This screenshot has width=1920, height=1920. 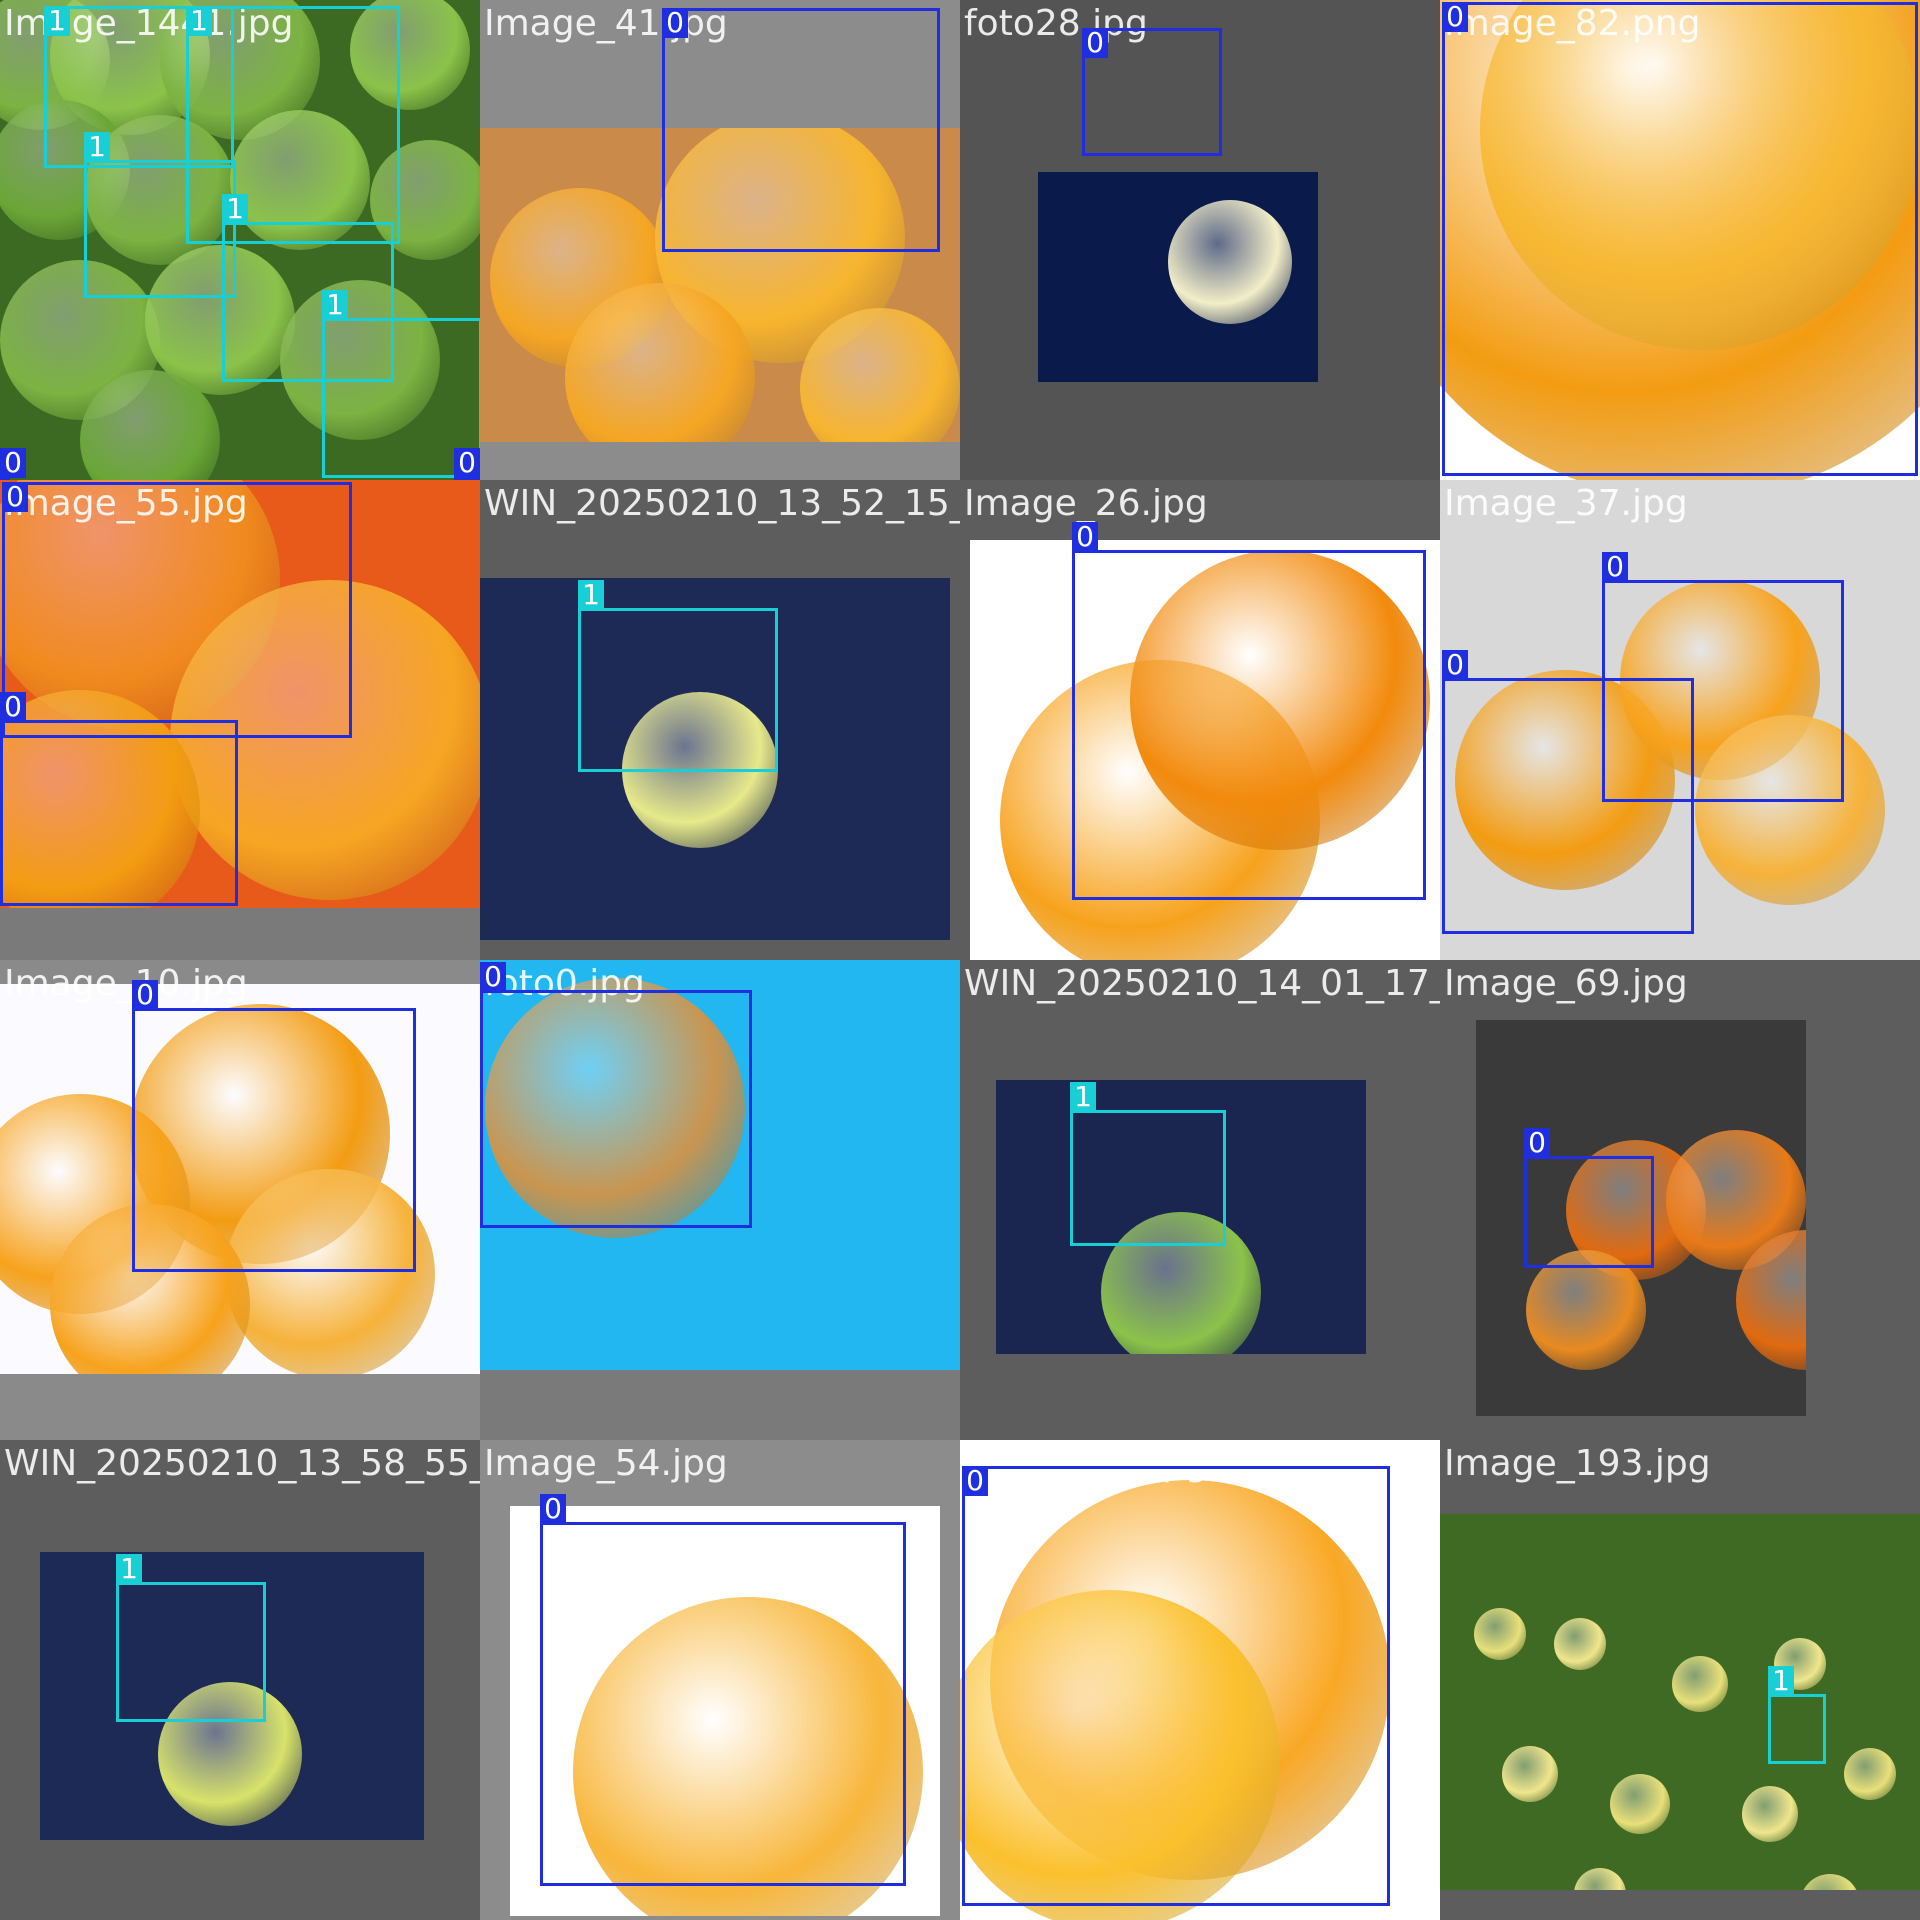 I want to click on image-tile: foto28.jpg 0, so click(x=1200, y=240).